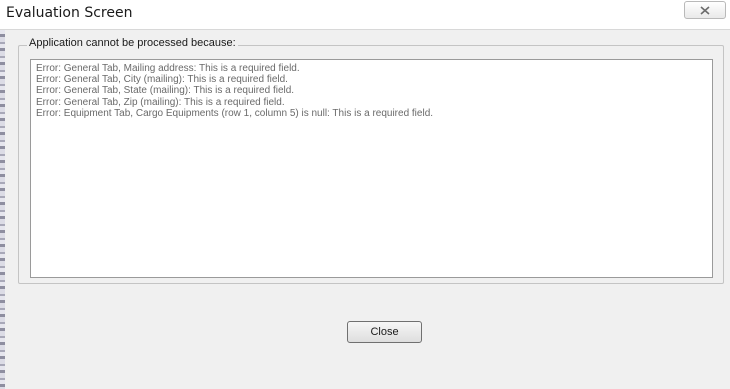  Describe the element at coordinates (69, 13) in the screenshot. I see `window-title: Evaluation Screen` at that location.